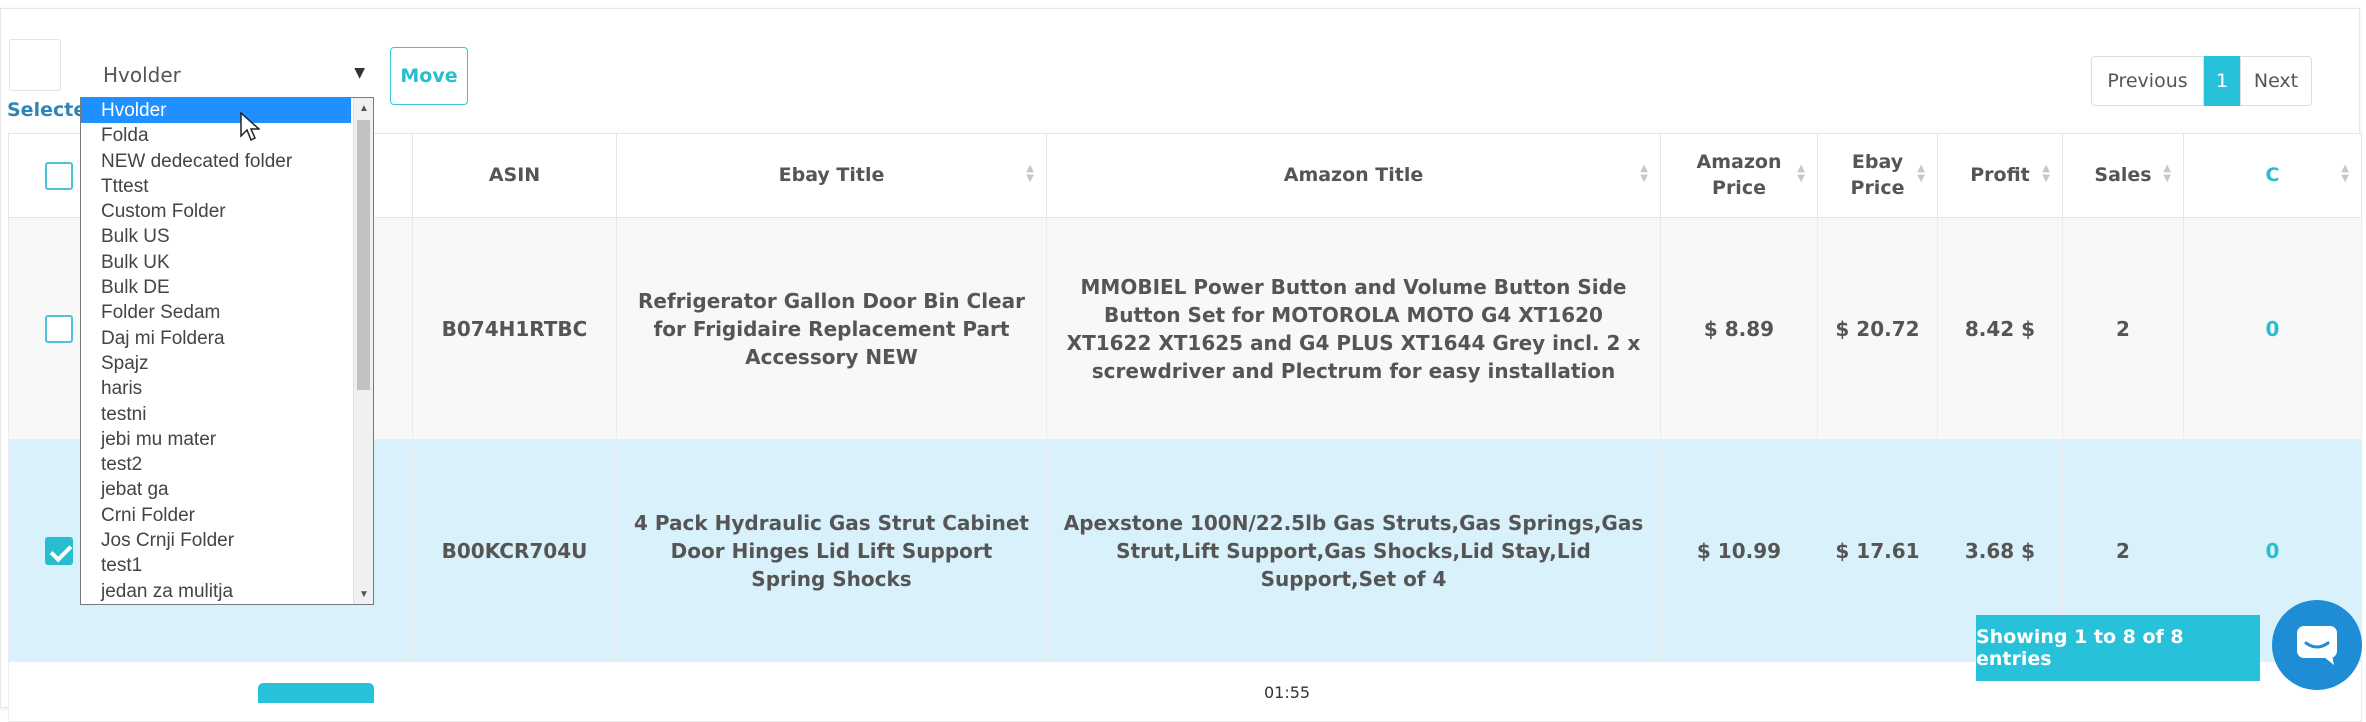 This screenshot has height=722, width=2366. I want to click on header-asin-label: ASIN, so click(514, 174).